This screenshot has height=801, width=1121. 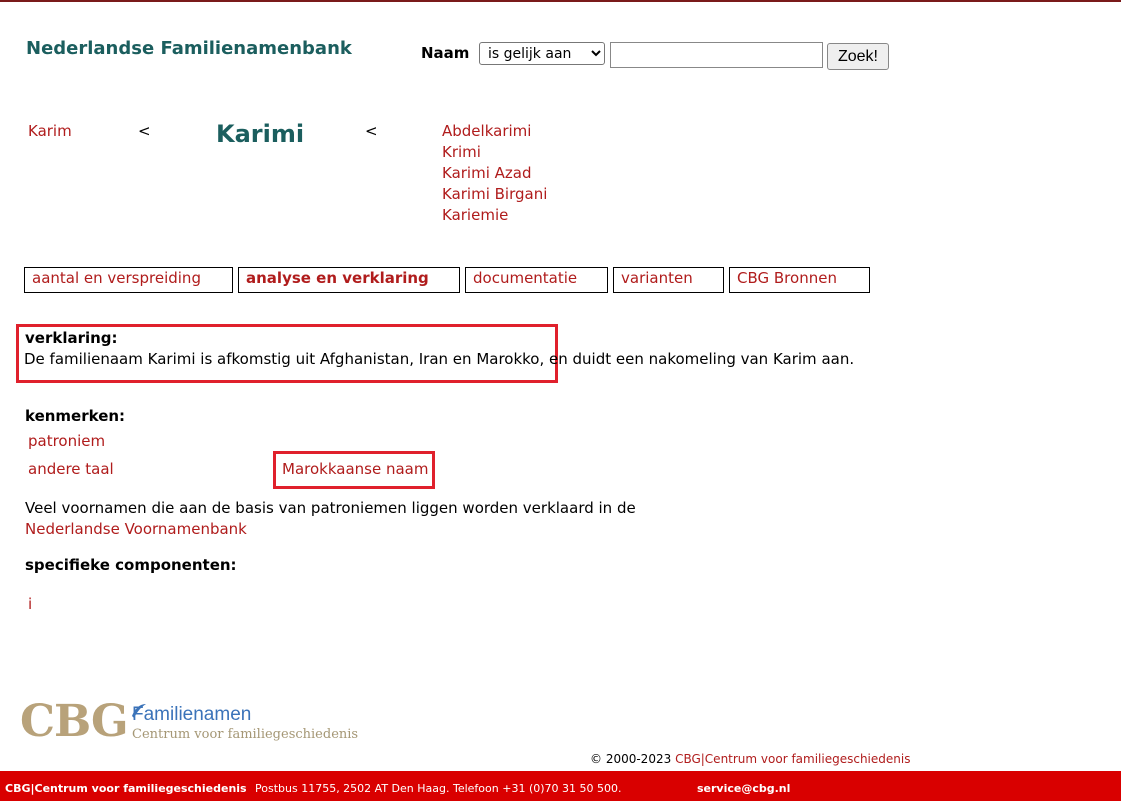 What do you see at coordinates (716, 55) in the screenshot?
I see `search-input` at bounding box center [716, 55].